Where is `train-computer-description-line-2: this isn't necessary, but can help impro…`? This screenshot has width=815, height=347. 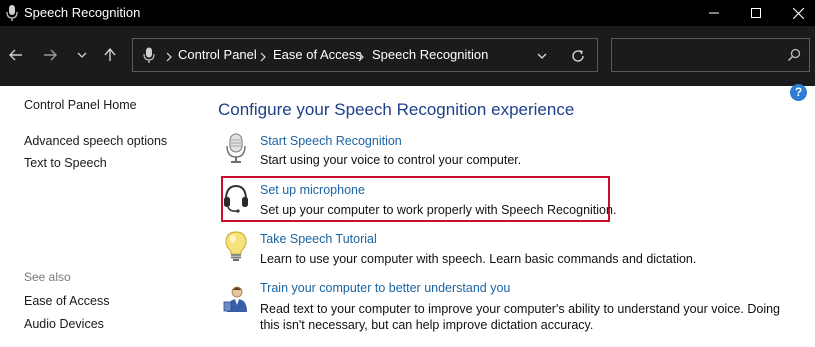 train-computer-description-line-2: this isn't necessary, but can help impro… is located at coordinates (427, 325).